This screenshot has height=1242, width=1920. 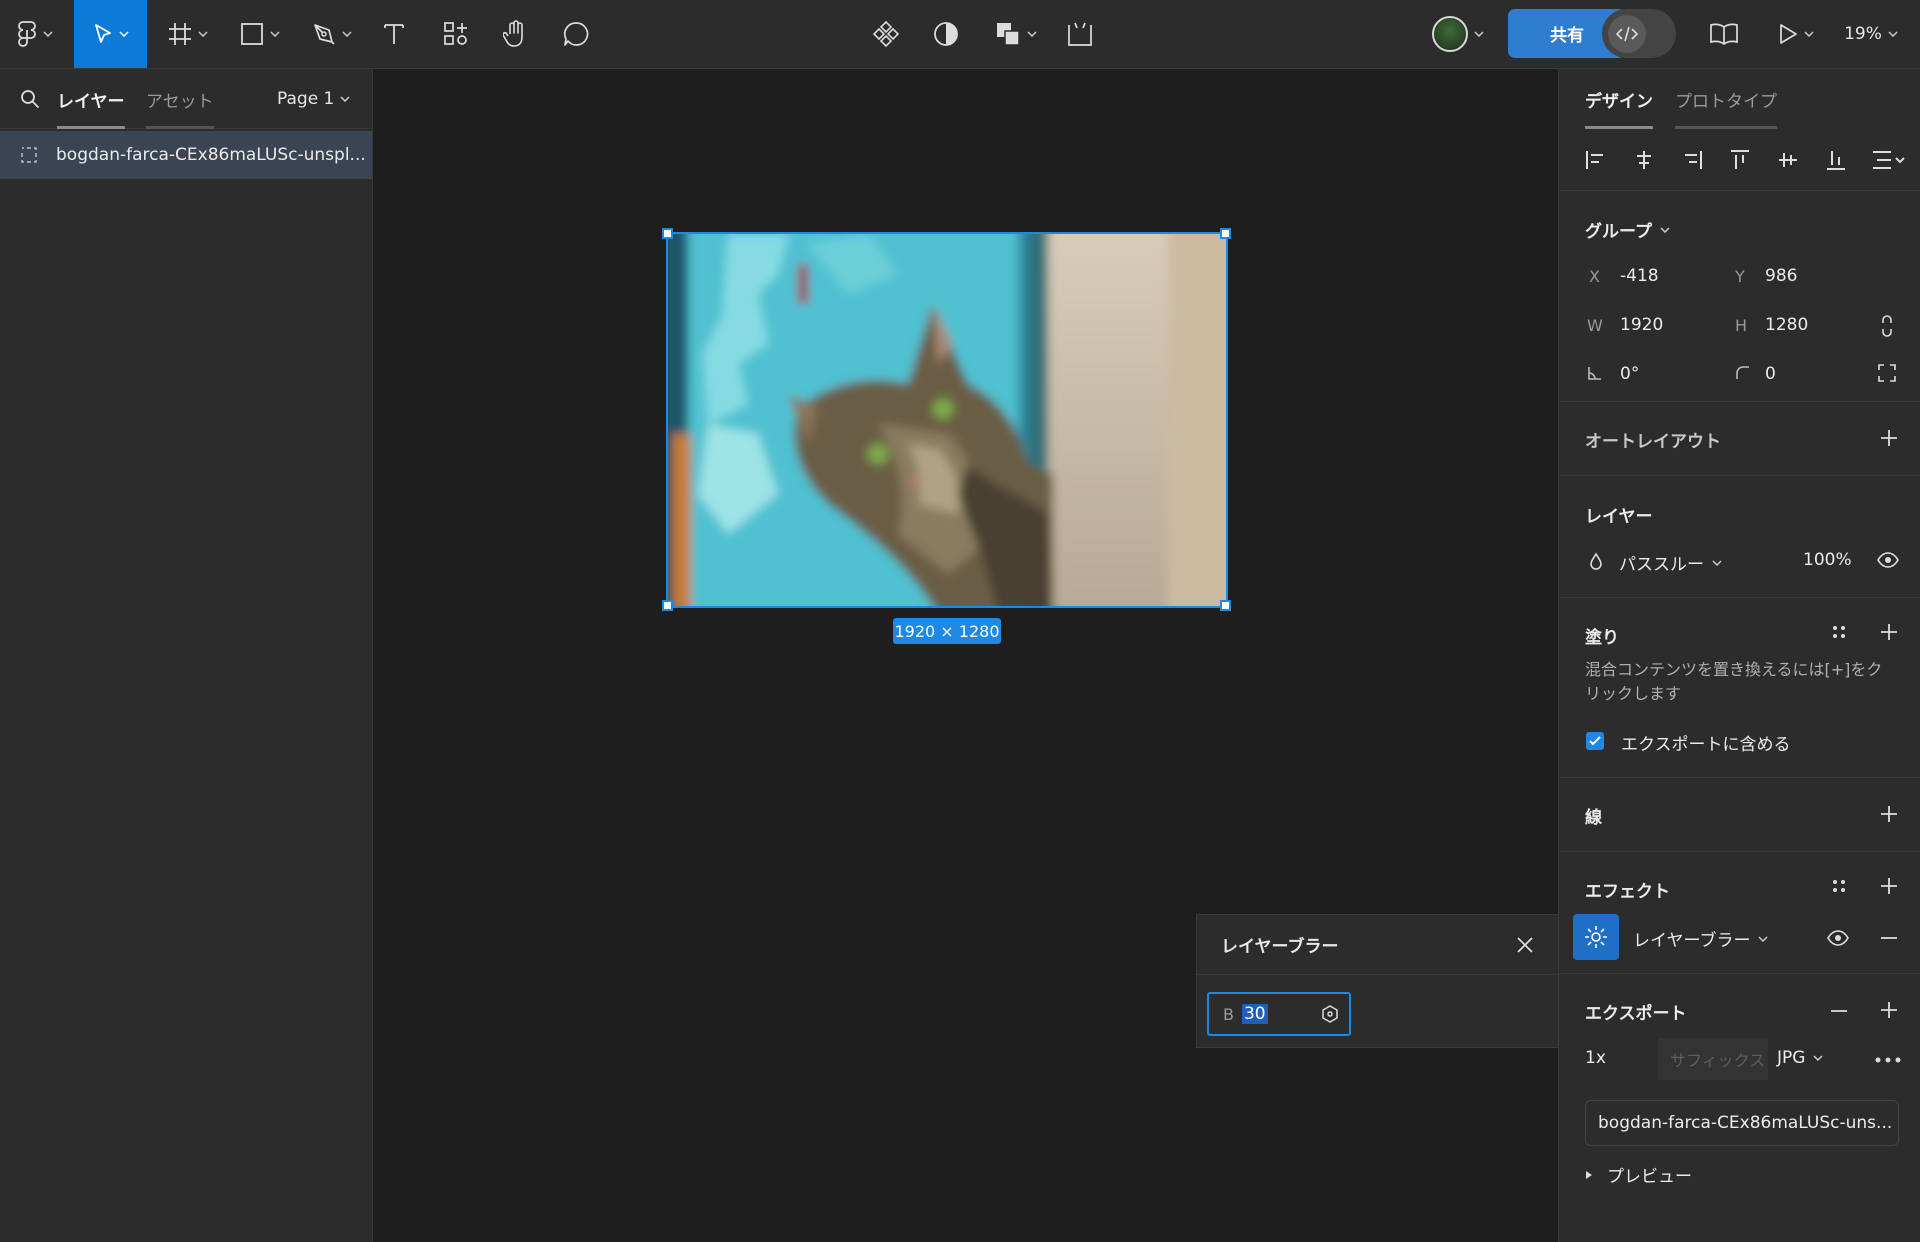 What do you see at coordinates (1739, 537) in the screenshot?
I see `layer-section: レイヤー パススルー 100%` at bounding box center [1739, 537].